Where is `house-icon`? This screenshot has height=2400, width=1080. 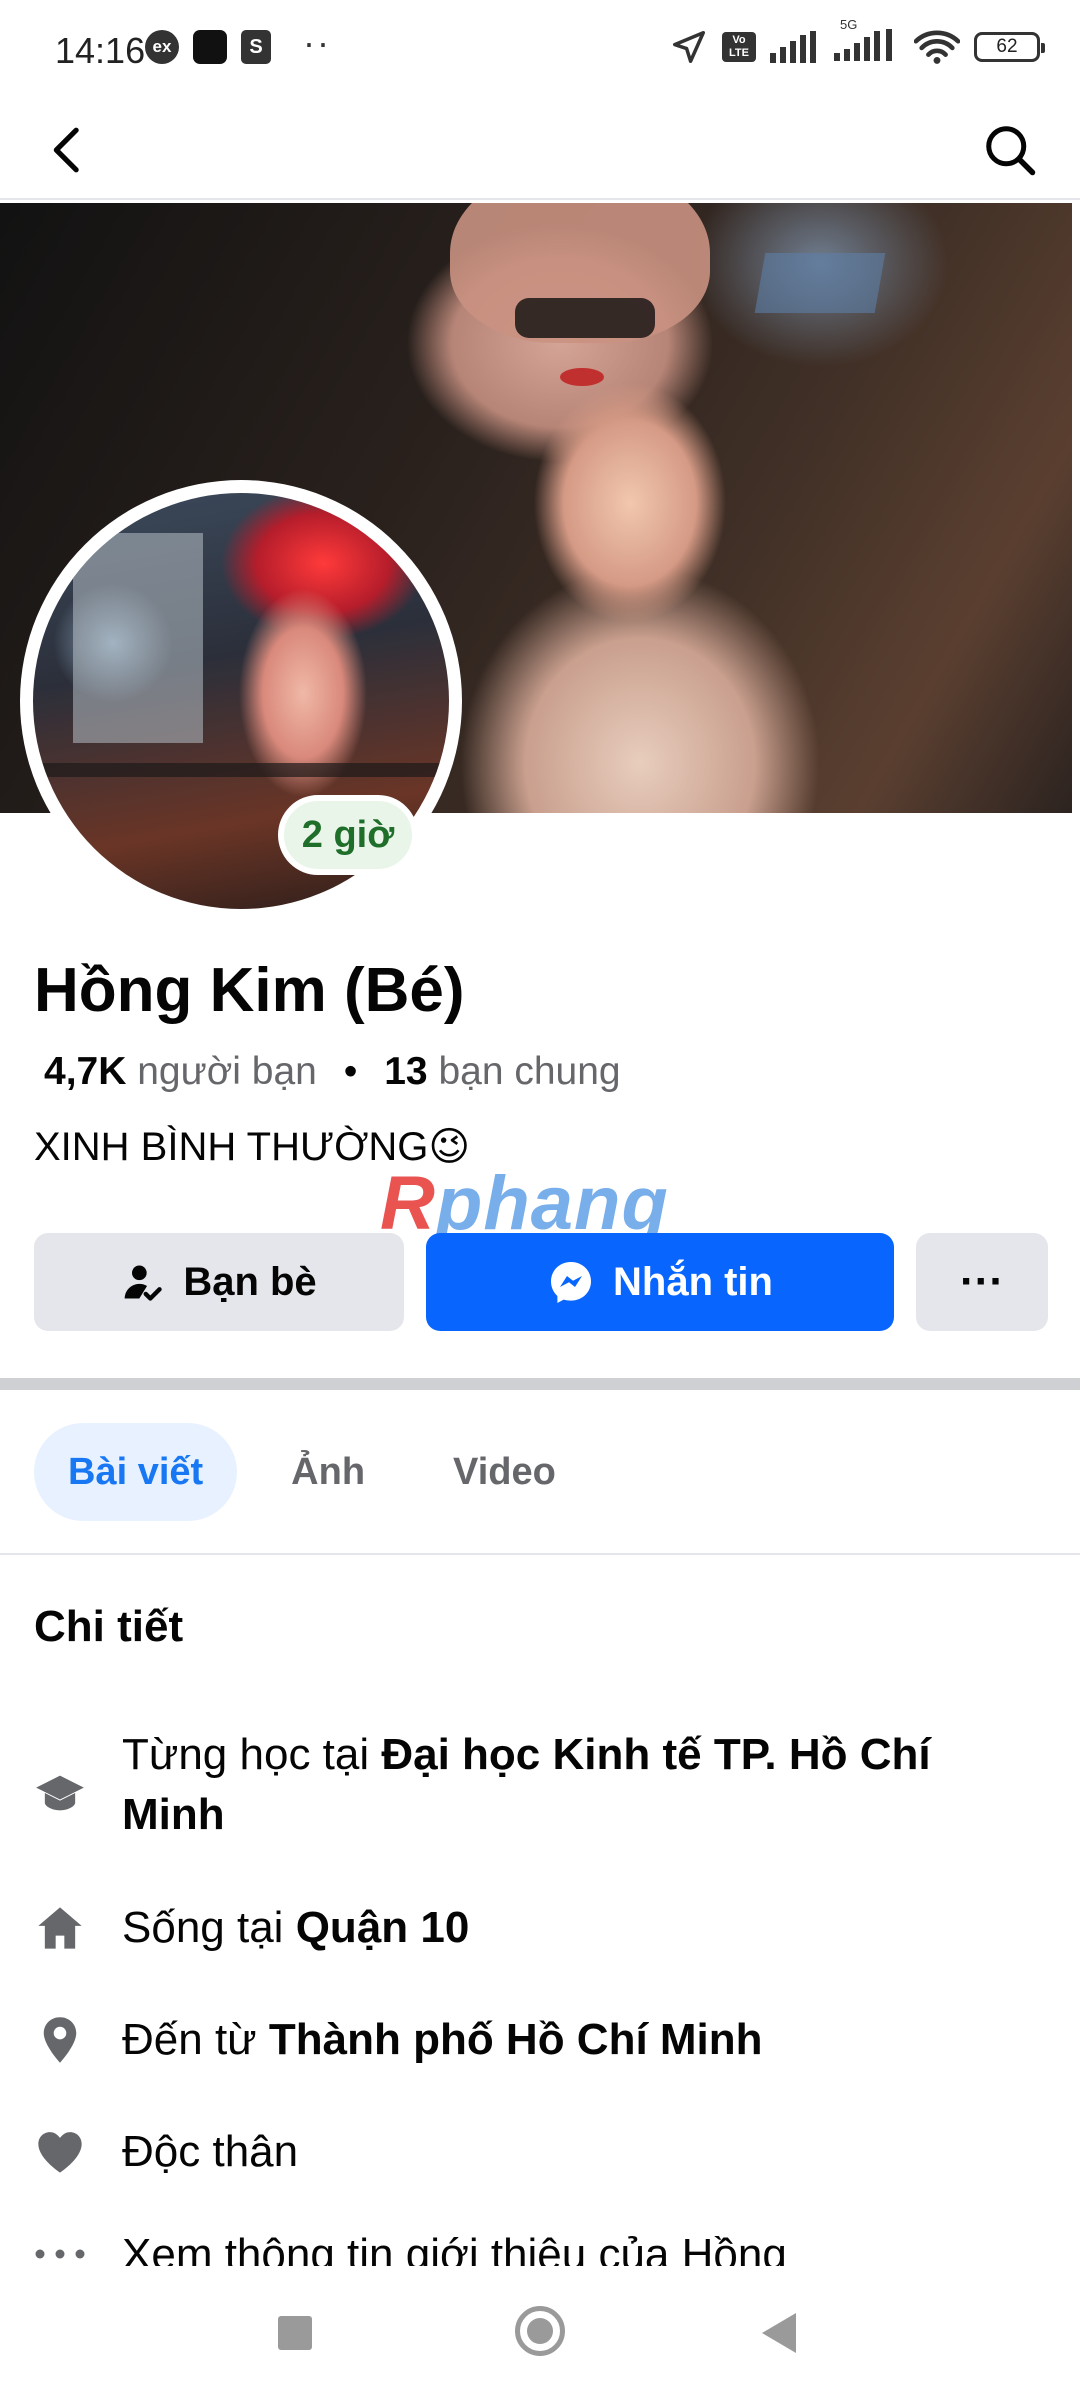
house-icon is located at coordinates (60, 1928).